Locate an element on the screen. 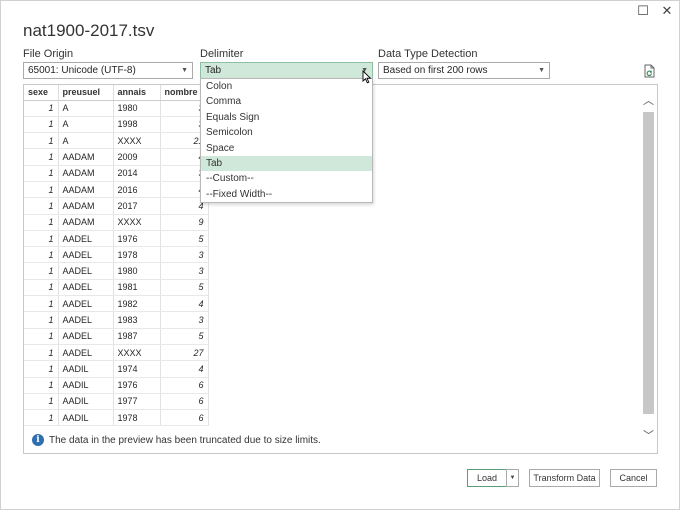 This screenshot has height=510, width=680. load-button: Load is located at coordinates (487, 478).